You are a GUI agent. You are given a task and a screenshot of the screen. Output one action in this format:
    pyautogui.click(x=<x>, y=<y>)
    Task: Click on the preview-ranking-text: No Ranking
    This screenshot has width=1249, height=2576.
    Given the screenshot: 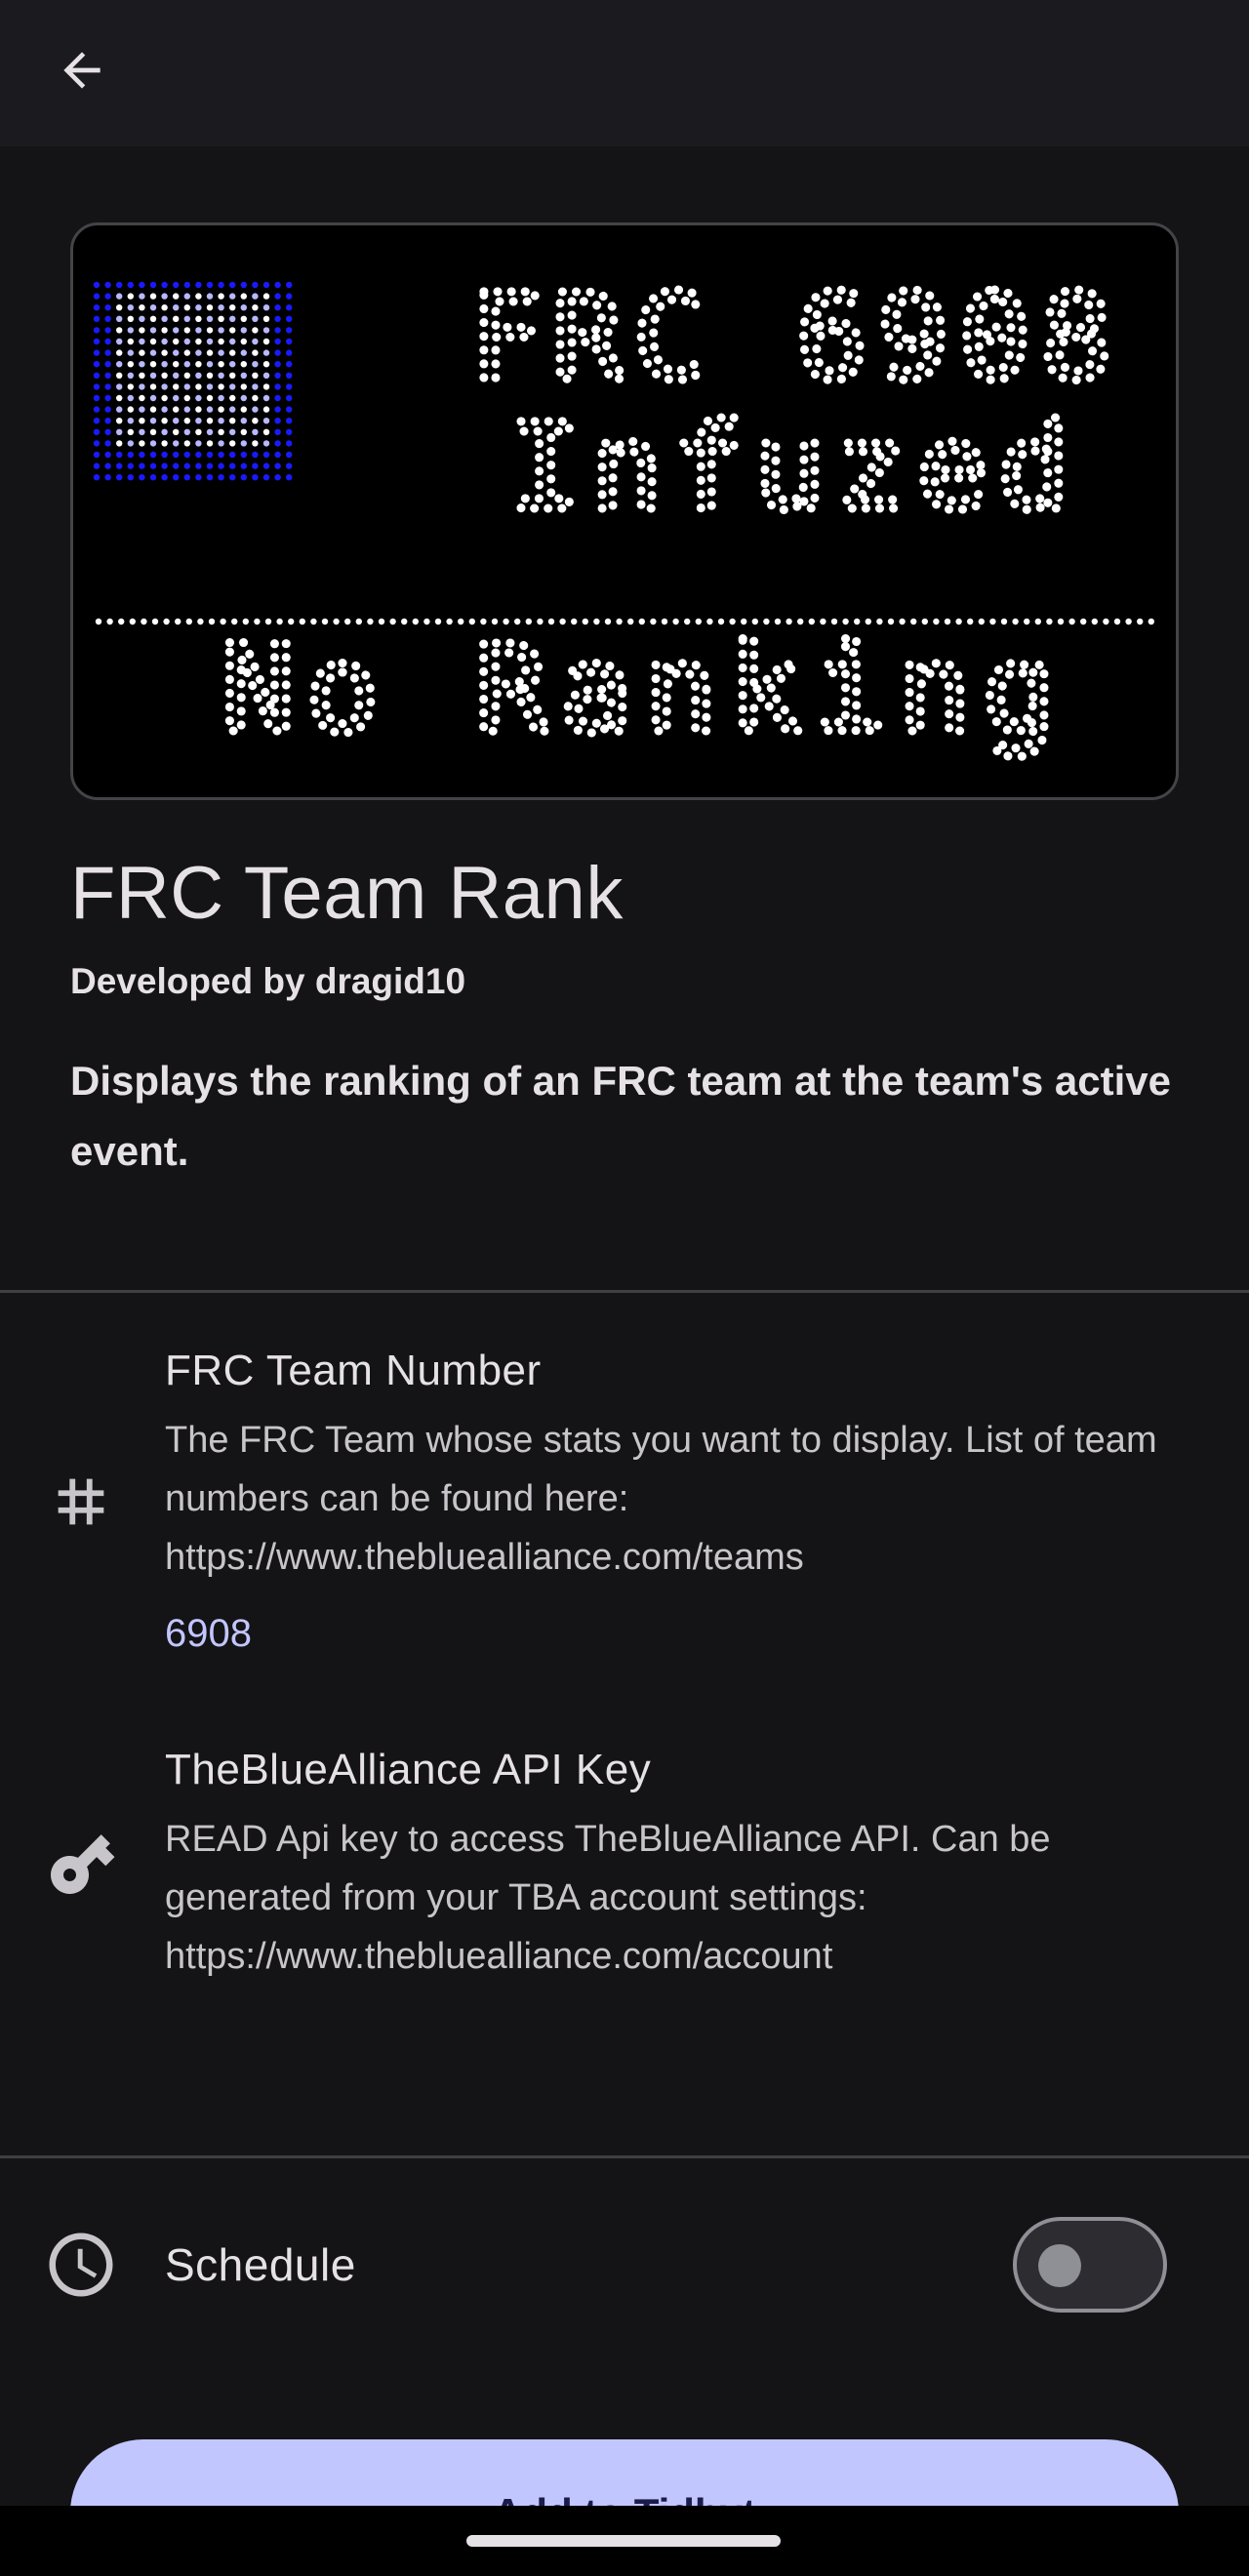 What is the action you would take?
    pyautogui.click(x=645, y=690)
    